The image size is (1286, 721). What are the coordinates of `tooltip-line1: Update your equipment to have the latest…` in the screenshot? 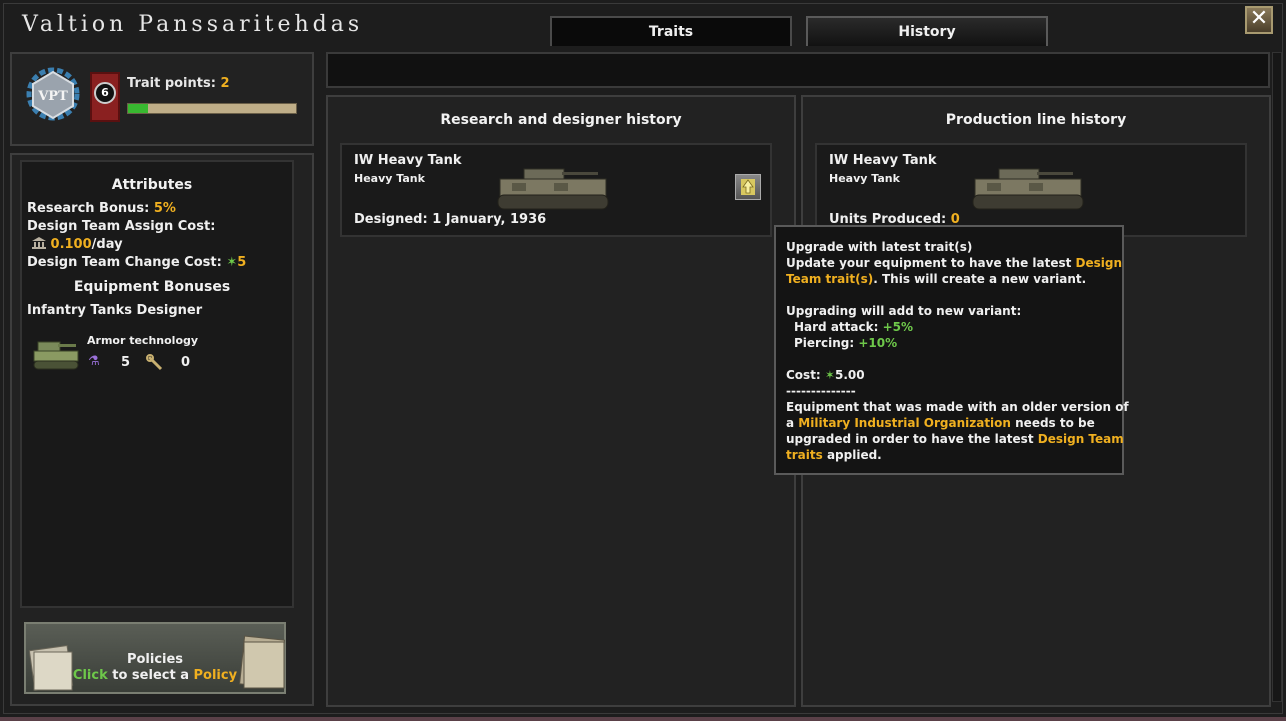 It's located at (954, 263).